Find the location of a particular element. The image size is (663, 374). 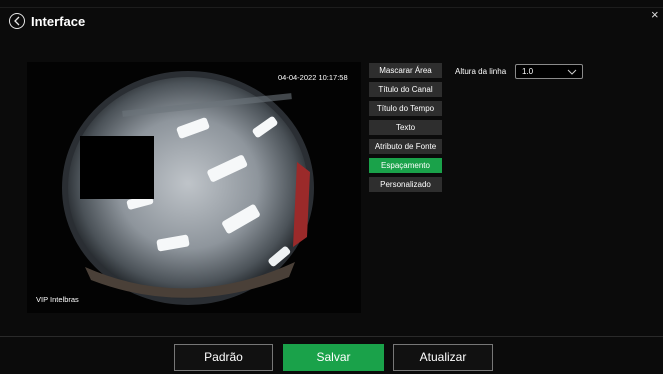

menu-custom: Personalizado is located at coordinates (405, 184).